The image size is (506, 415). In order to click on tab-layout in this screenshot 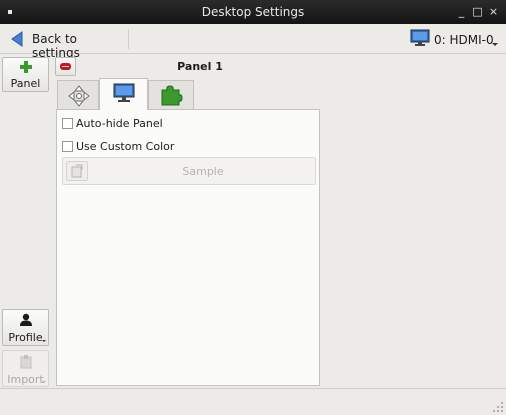, I will do `click(78, 94)`.